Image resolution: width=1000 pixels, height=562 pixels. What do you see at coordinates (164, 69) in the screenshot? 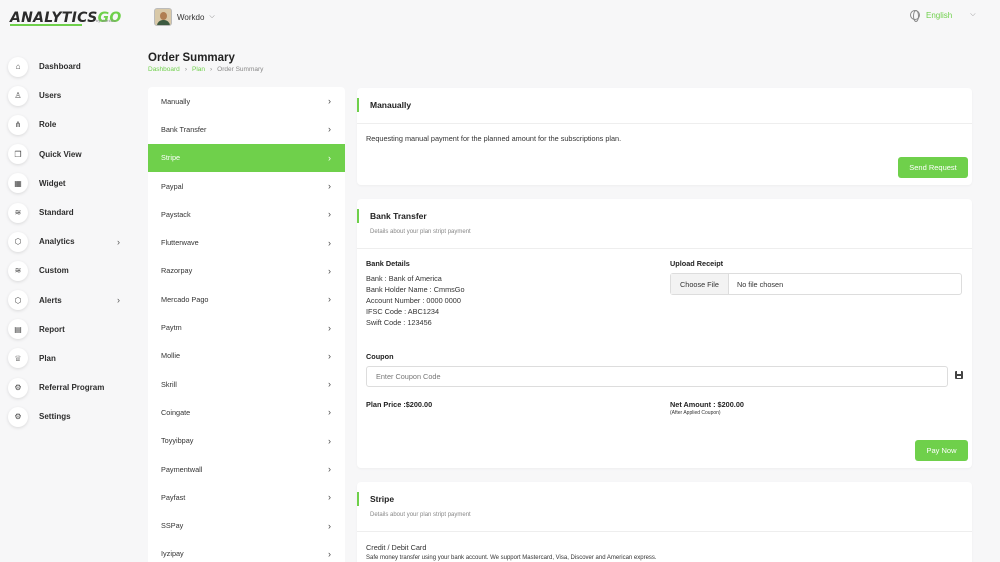
I see `breadcrumb-dashboard: Dashboard` at bounding box center [164, 69].